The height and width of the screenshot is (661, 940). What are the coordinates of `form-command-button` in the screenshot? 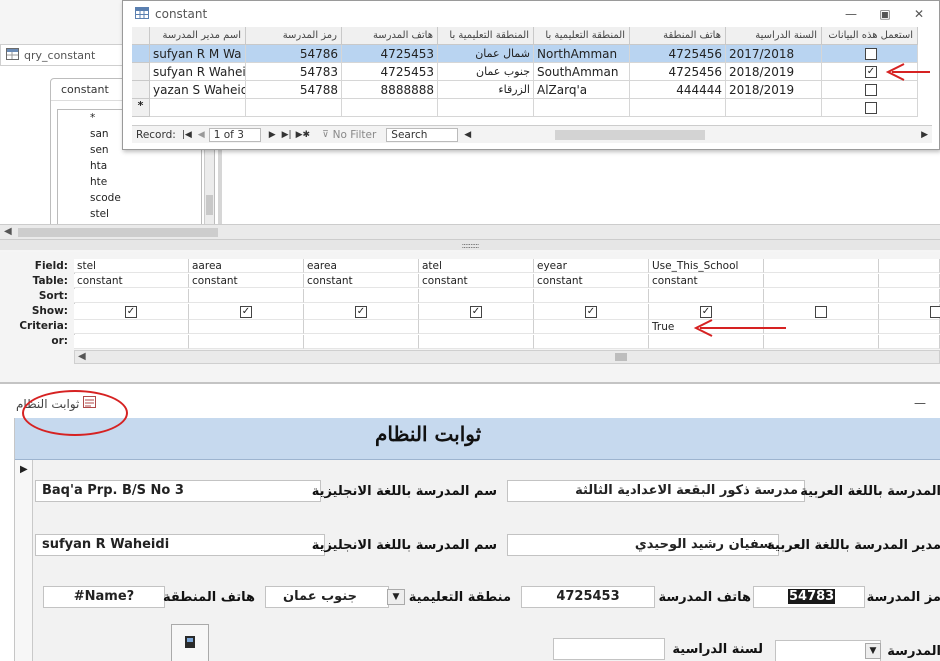 It's located at (190, 642).